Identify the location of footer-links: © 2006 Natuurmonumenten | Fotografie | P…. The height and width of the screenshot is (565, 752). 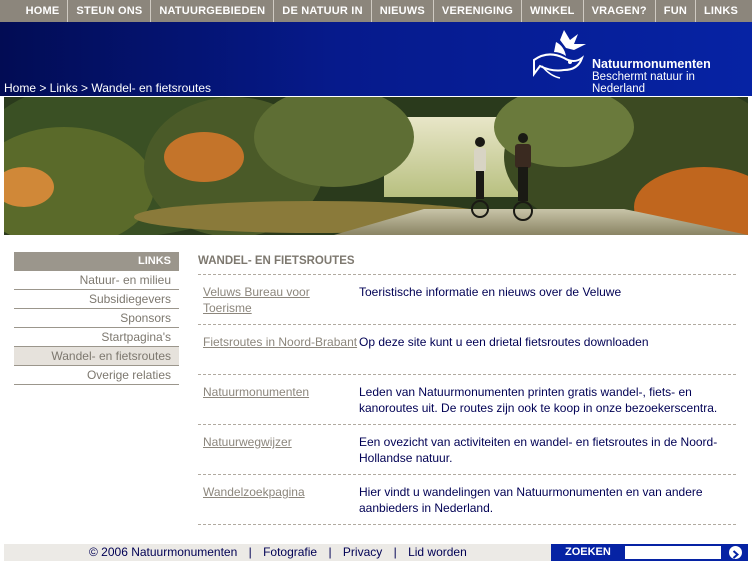
(278, 552).